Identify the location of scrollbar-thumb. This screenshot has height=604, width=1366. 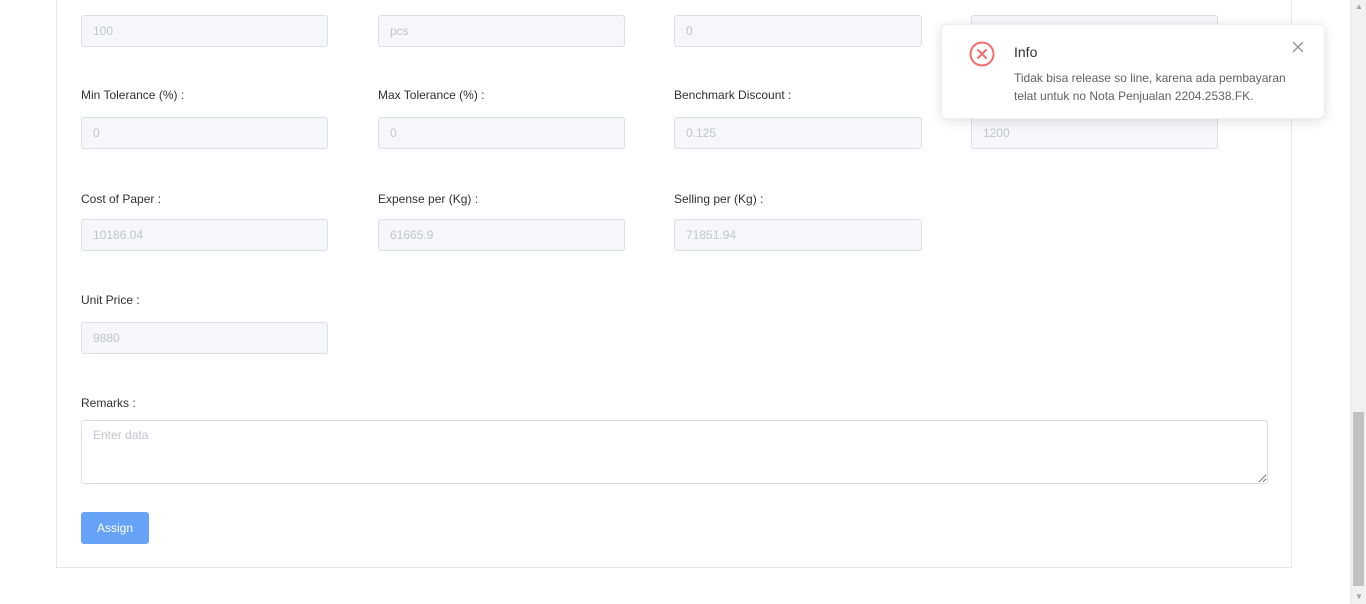
(1358, 499).